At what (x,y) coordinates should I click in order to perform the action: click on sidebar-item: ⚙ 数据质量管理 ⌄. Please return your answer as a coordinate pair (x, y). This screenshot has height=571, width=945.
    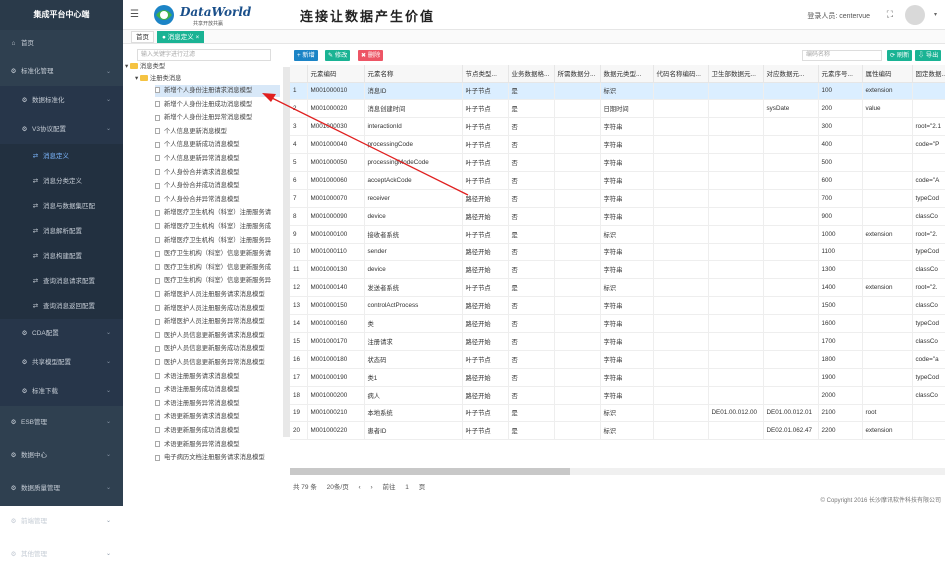
    Looking at the image, I should click on (61, 488).